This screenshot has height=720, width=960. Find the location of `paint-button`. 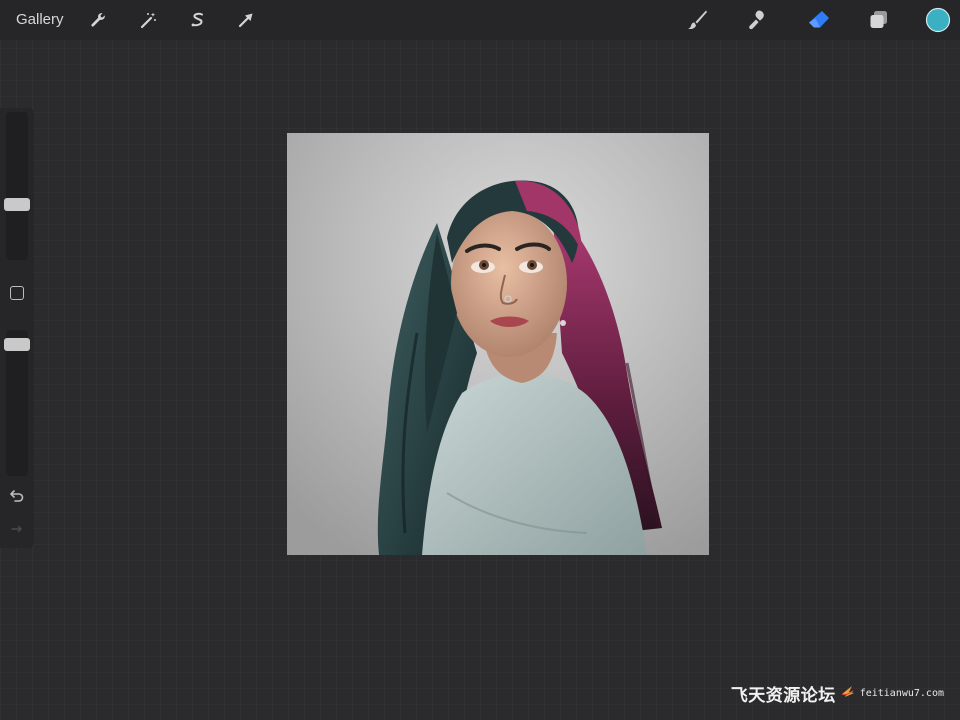

paint-button is located at coordinates (697, 20).